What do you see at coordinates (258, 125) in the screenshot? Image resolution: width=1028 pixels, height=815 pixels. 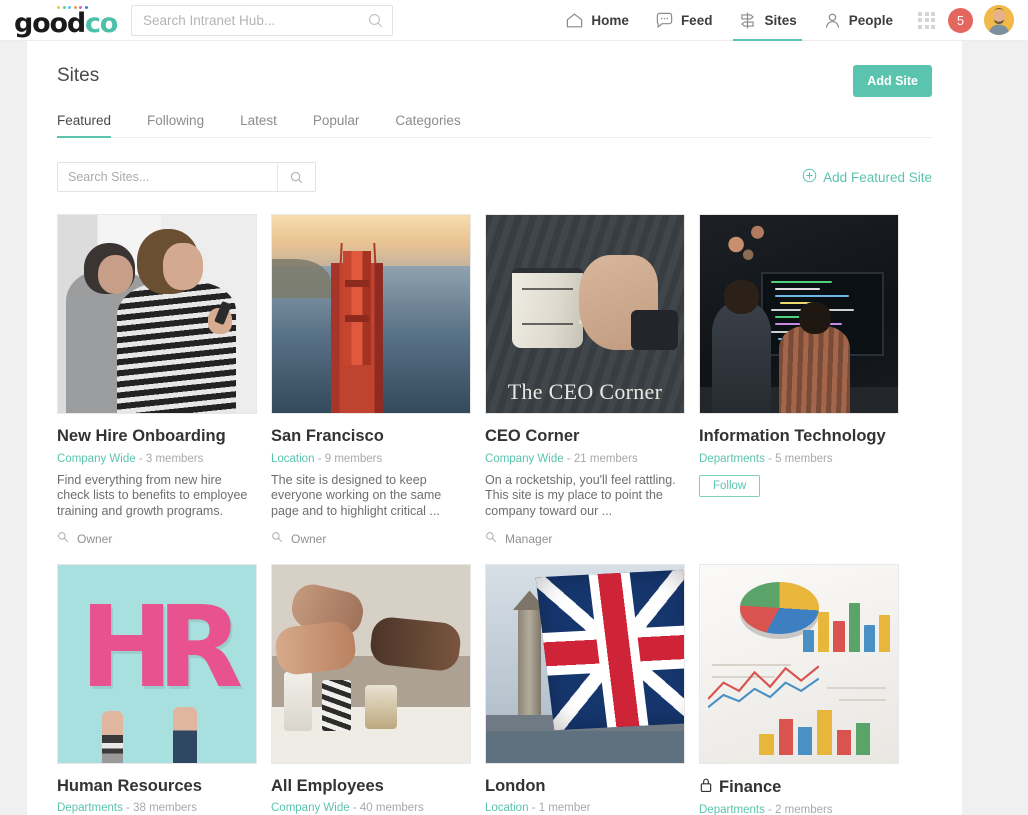 I see `tab-latest: Latest` at bounding box center [258, 125].